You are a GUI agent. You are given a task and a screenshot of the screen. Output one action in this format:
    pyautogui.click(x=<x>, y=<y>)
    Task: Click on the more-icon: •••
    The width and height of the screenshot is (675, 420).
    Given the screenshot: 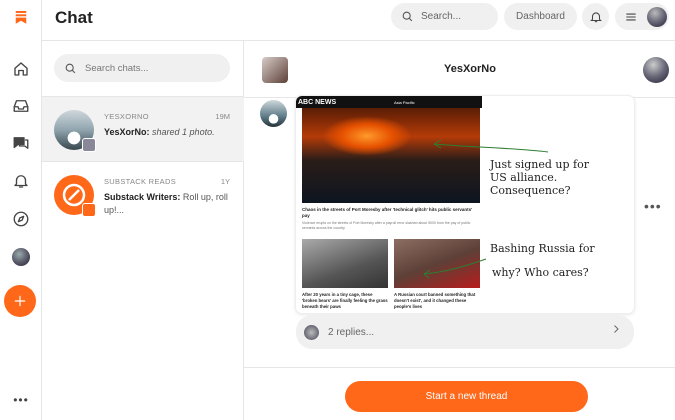 What is the action you would take?
    pyautogui.click(x=21, y=400)
    